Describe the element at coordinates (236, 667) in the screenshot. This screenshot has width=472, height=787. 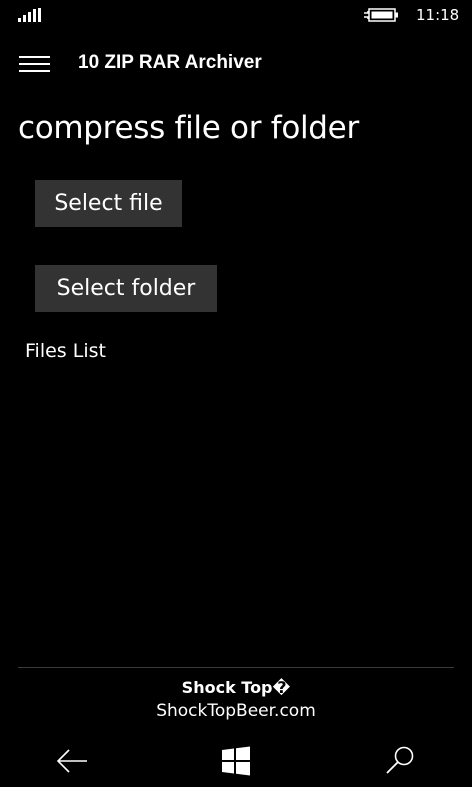
I see `ad-divider` at that location.